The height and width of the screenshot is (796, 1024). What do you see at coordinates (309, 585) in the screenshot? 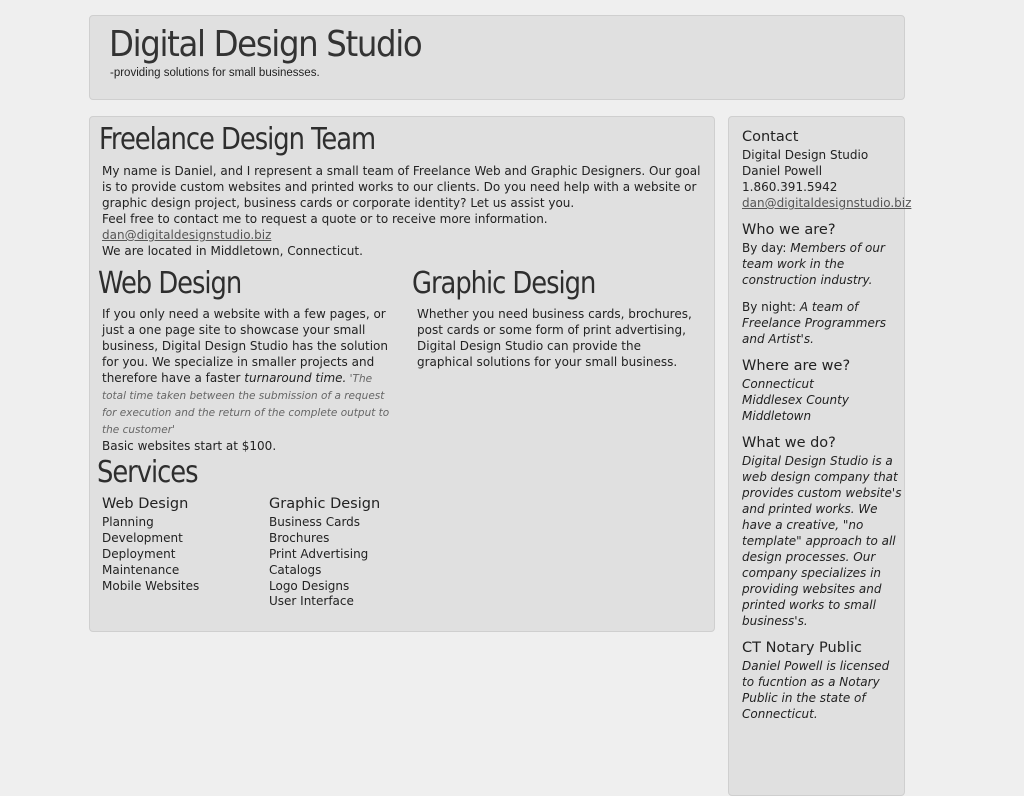
I see `list-item: Logo Designs` at bounding box center [309, 585].